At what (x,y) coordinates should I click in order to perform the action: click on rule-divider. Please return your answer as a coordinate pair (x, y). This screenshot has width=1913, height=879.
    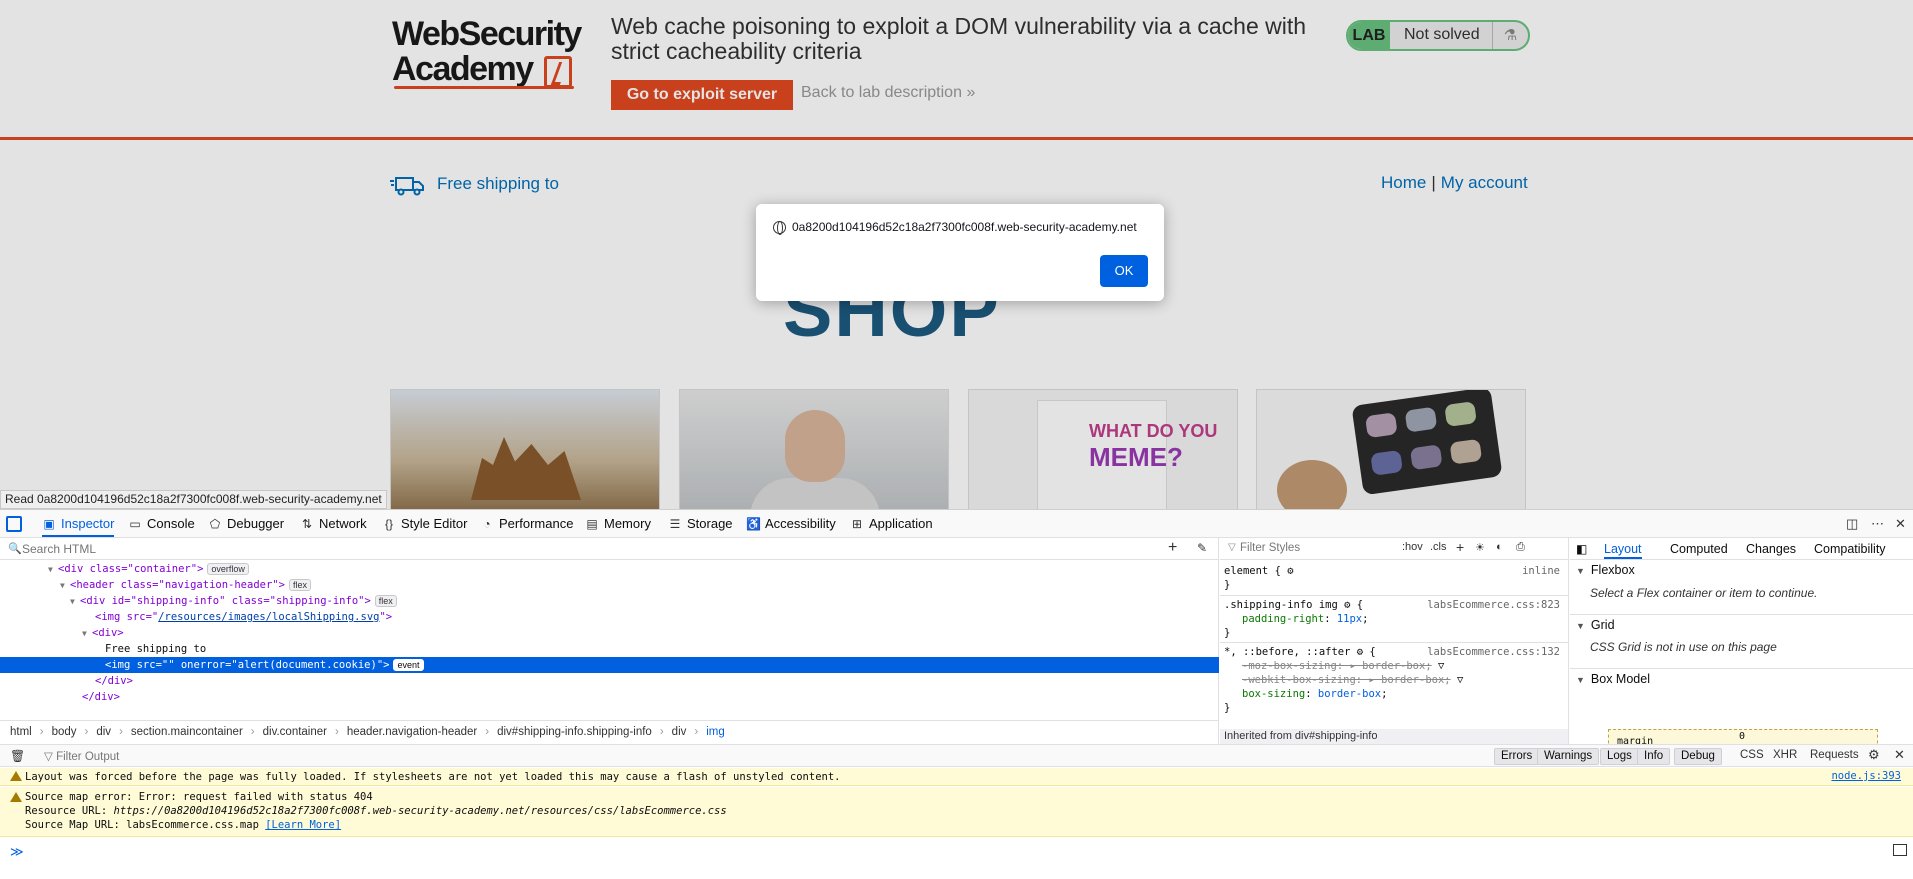
    Looking at the image, I should click on (1394, 595).